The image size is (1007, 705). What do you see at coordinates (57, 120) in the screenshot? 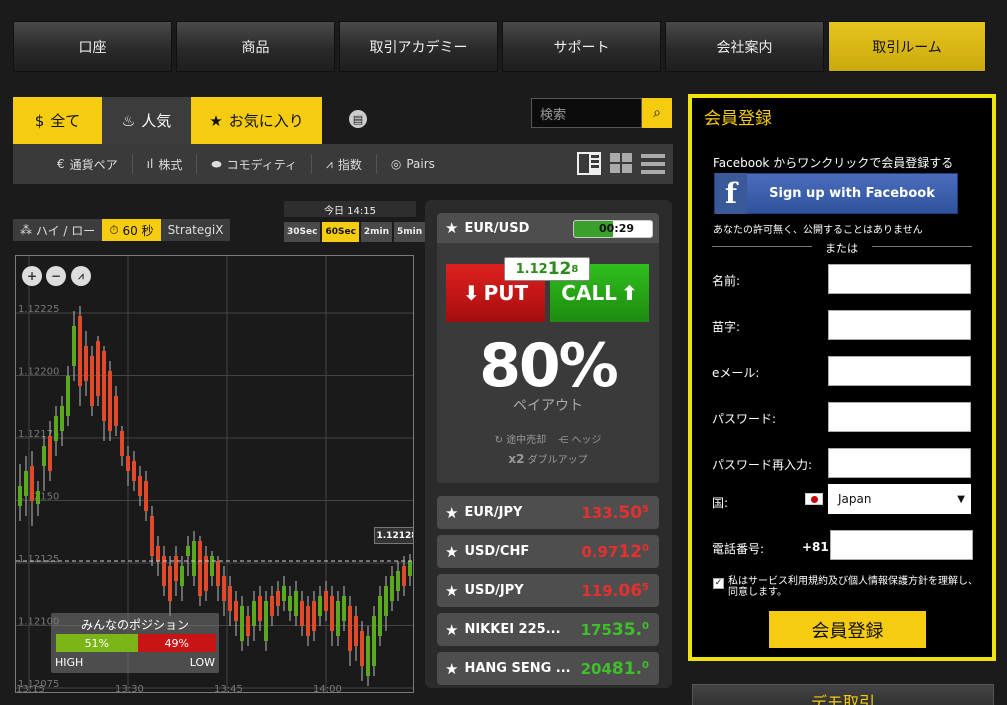
I see `filter-all-tab: $ 全て` at bounding box center [57, 120].